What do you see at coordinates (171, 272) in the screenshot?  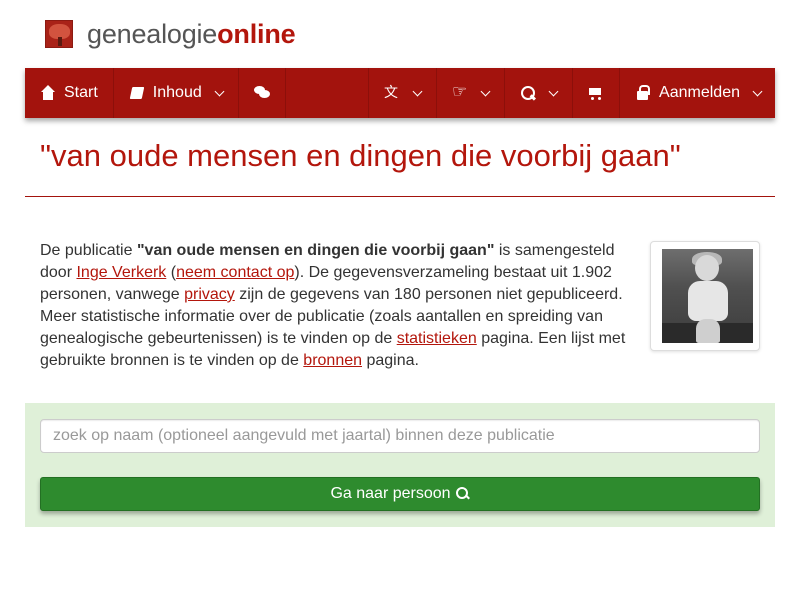 I see `desc-text: (` at bounding box center [171, 272].